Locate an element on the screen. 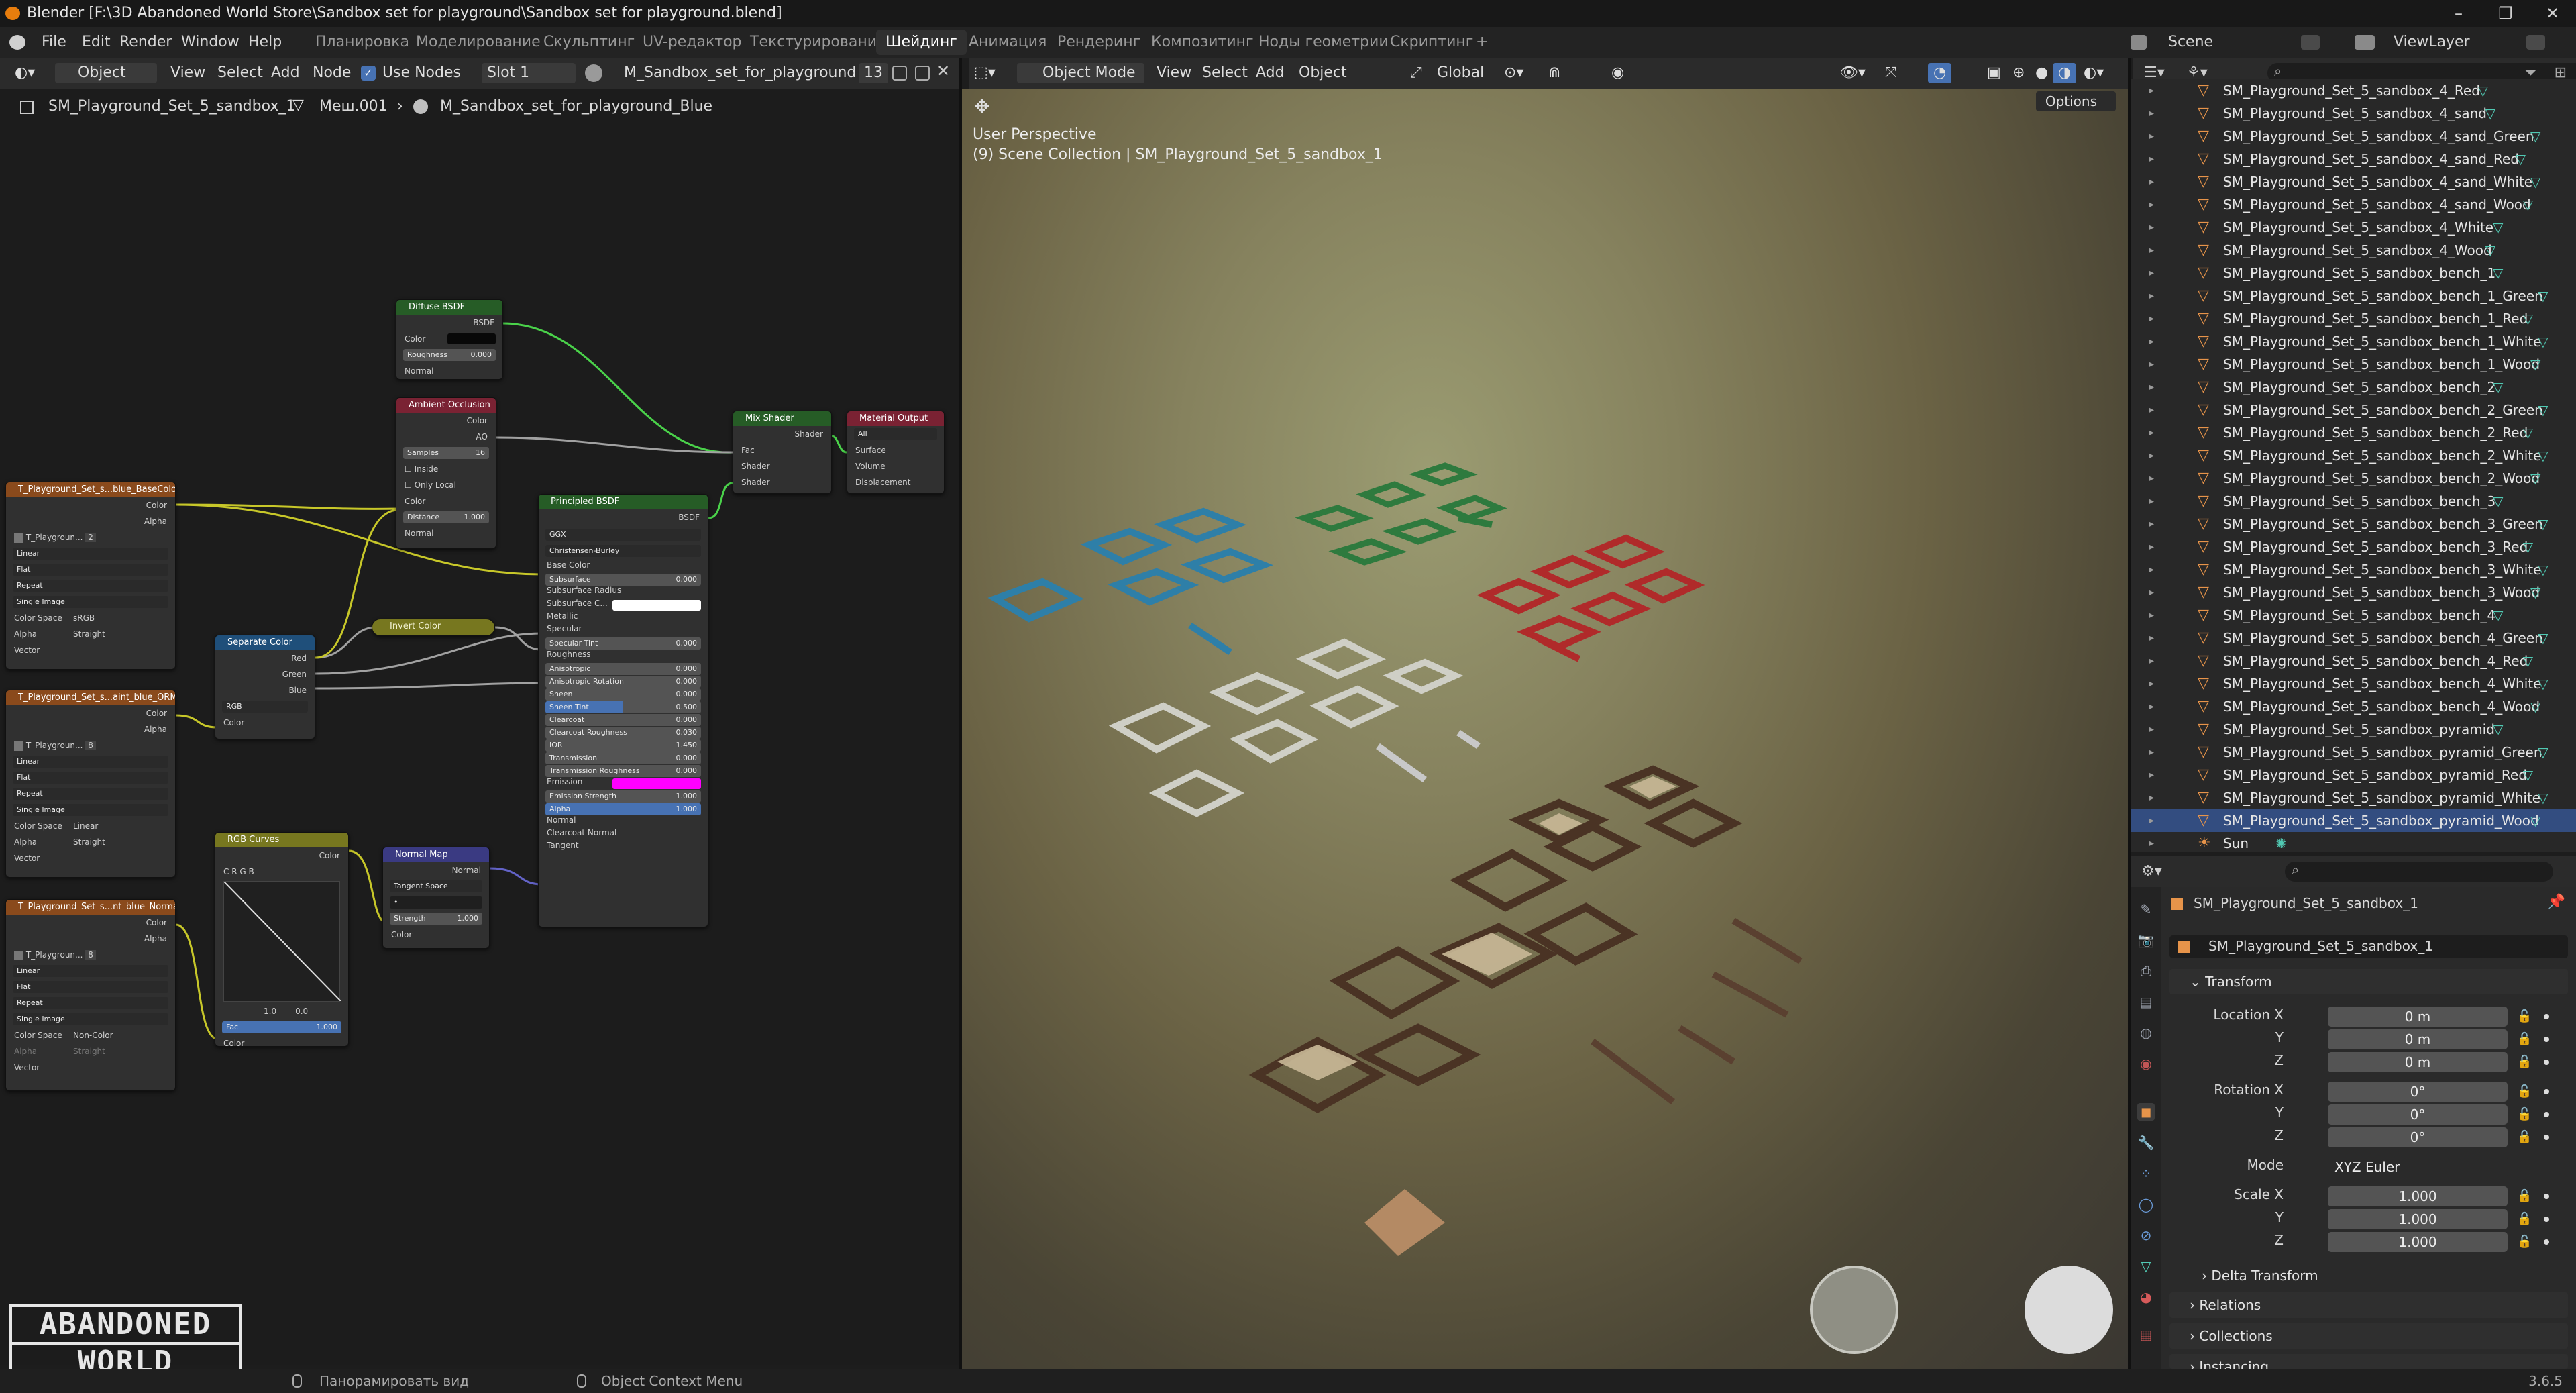 The width and height of the screenshot is (2576, 1393). principled-input-row: Emission is located at coordinates (623, 782).